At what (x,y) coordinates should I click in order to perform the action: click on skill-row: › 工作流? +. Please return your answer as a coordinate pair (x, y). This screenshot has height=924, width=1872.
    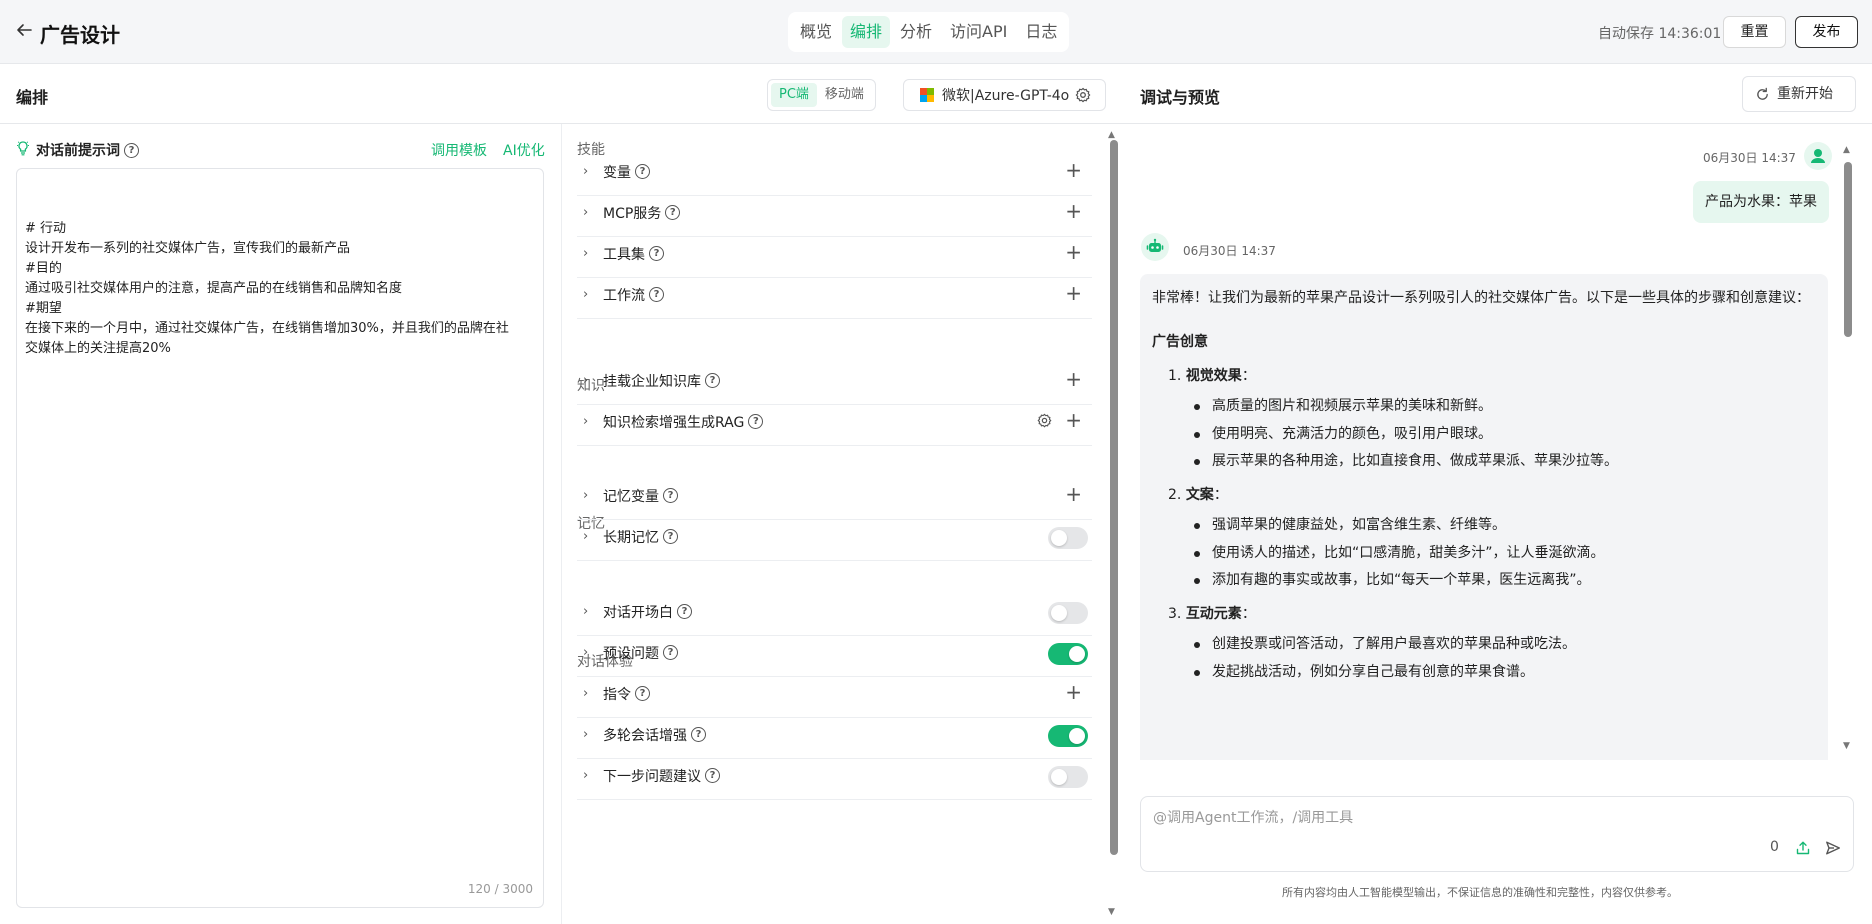
    Looking at the image, I should click on (834, 295).